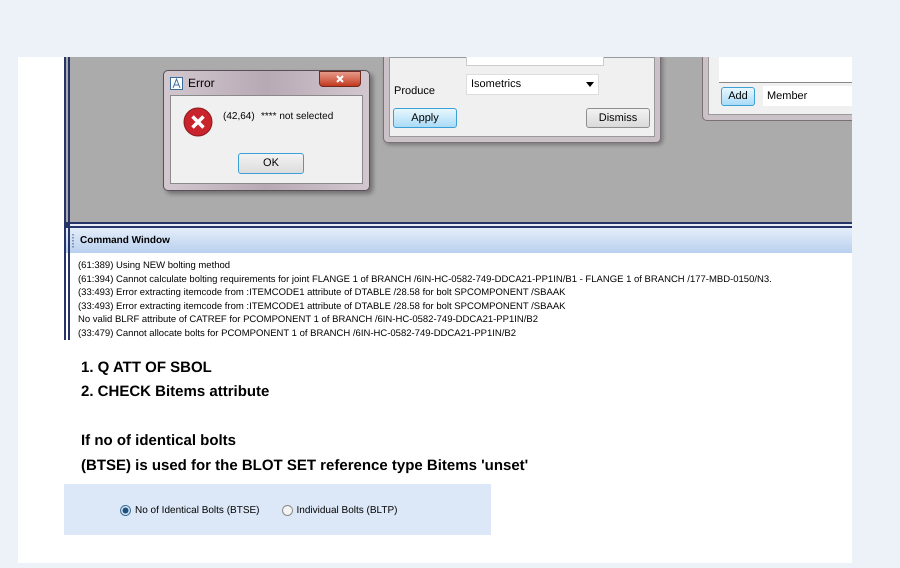 The image size is (900, 568). Describe the element at coordinates (308, 319) in the screenshot. I see `log-line: No valid BLRF attribute of CATREF for PCOMPONENT 1 of BRANCH /6IN-HC-0582-749-DDCA21-PP1IN/B2` at that location.